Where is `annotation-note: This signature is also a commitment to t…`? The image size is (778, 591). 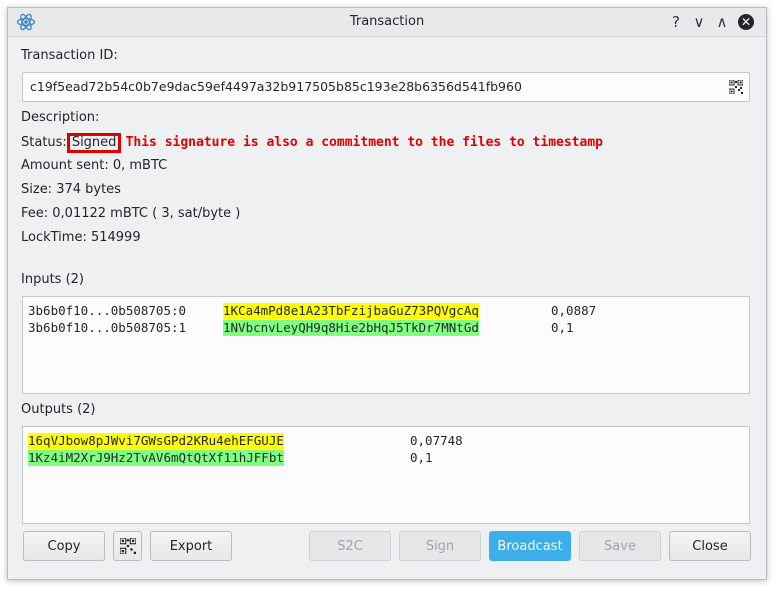
annotation-note: This signature is also a commitment to t… is located at coordinates (364, 142).